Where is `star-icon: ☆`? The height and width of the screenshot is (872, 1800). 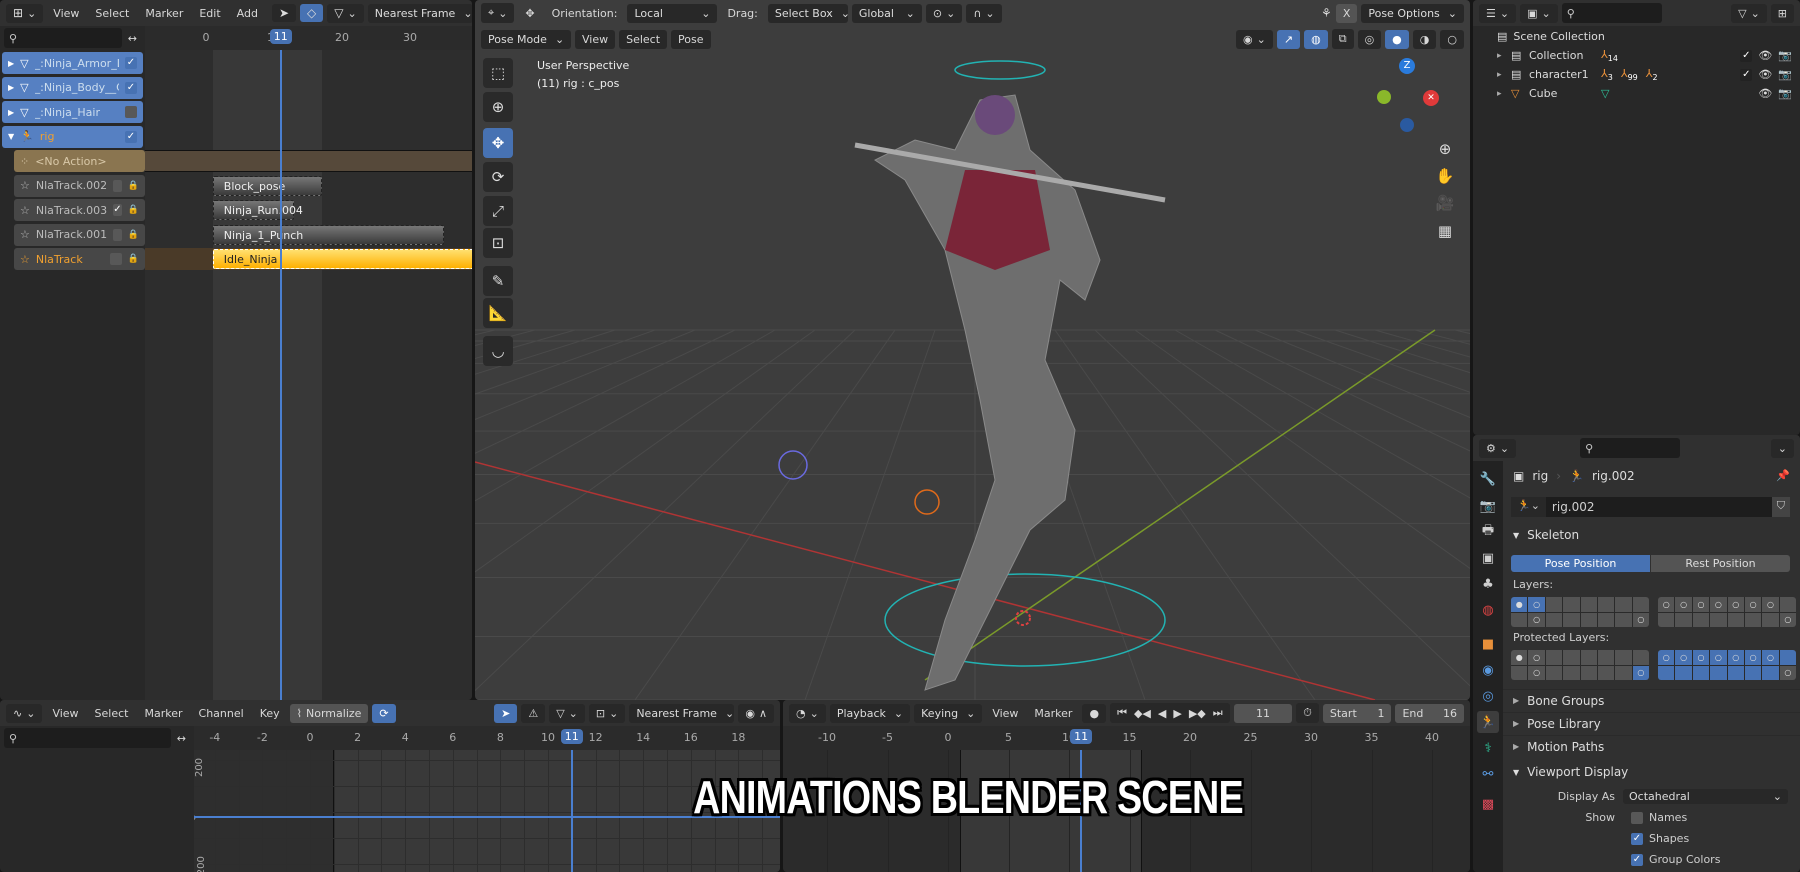
star-icon: ☆ is located at coordinates (25, 234).